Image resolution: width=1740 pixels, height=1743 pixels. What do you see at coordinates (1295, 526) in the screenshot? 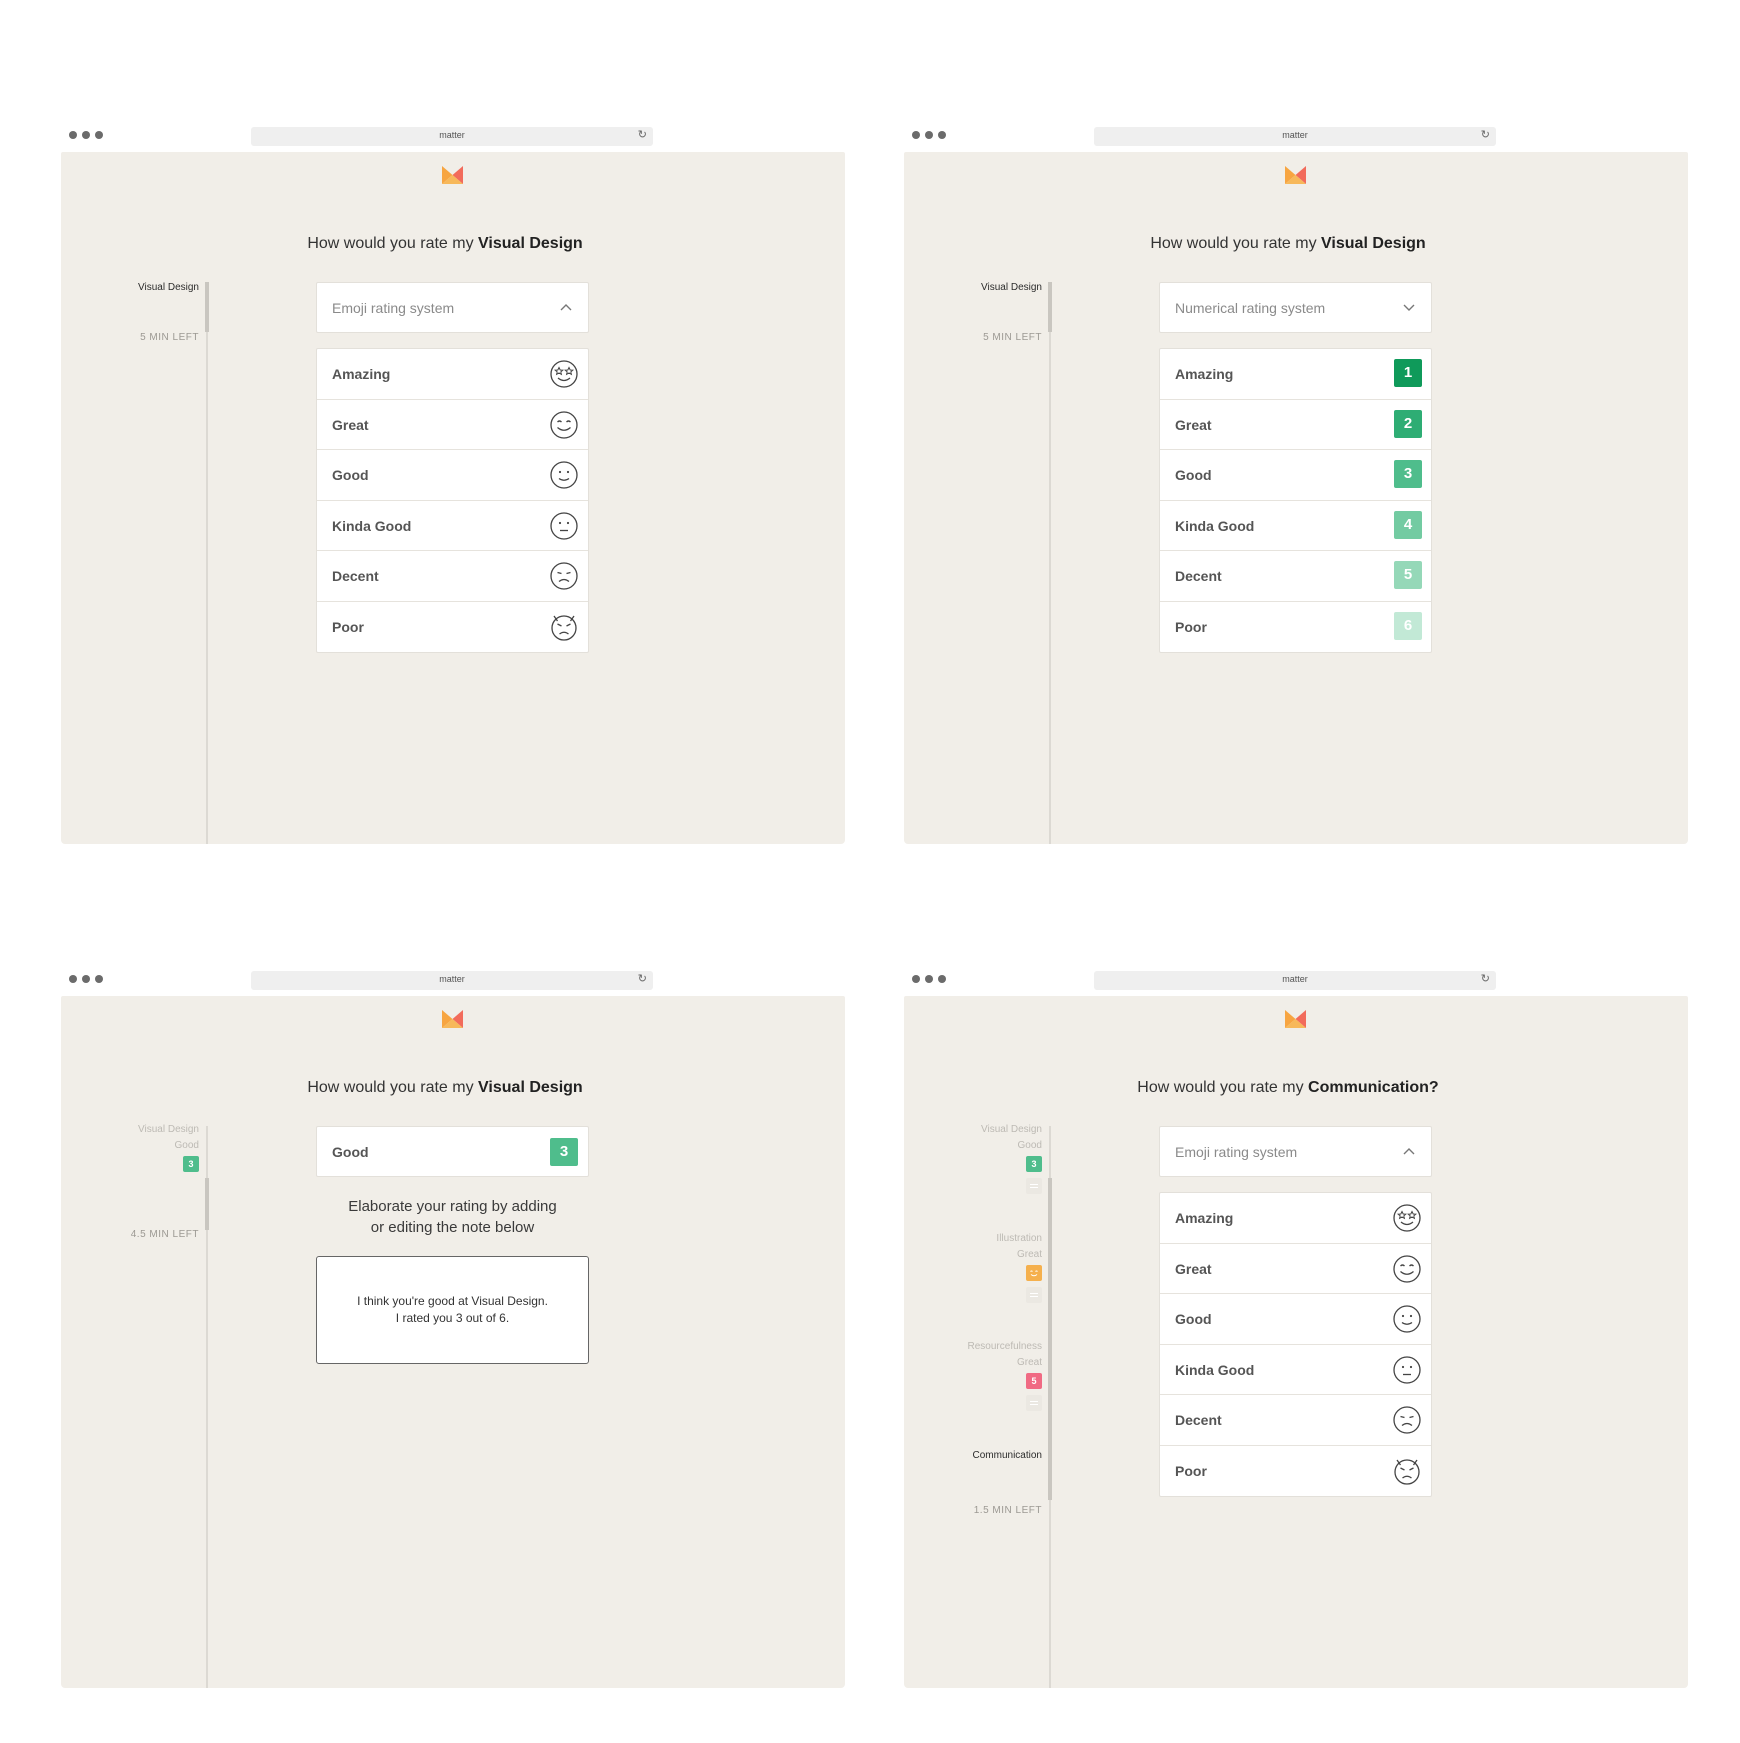
I see `rating-option: Kinda Good 4` at bounding box center [1295, 526].